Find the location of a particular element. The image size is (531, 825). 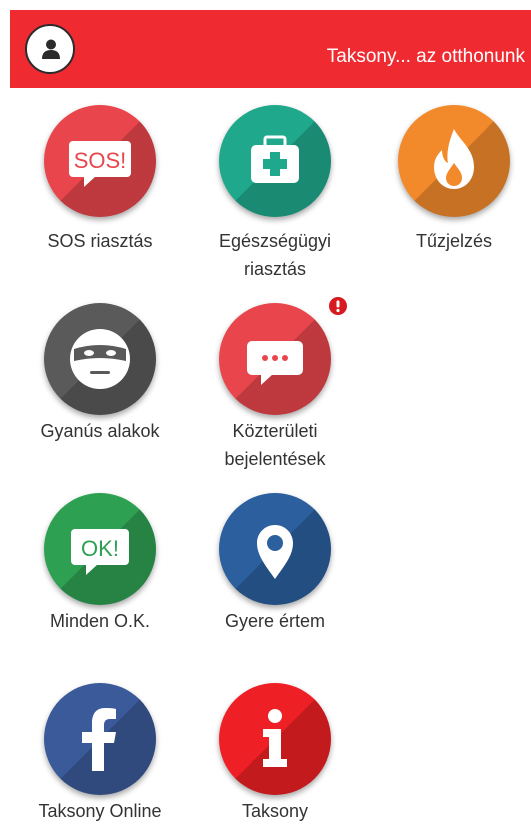

tile-sos-alert: SOS! SOS riasztás is located at coordinates (100, 180).